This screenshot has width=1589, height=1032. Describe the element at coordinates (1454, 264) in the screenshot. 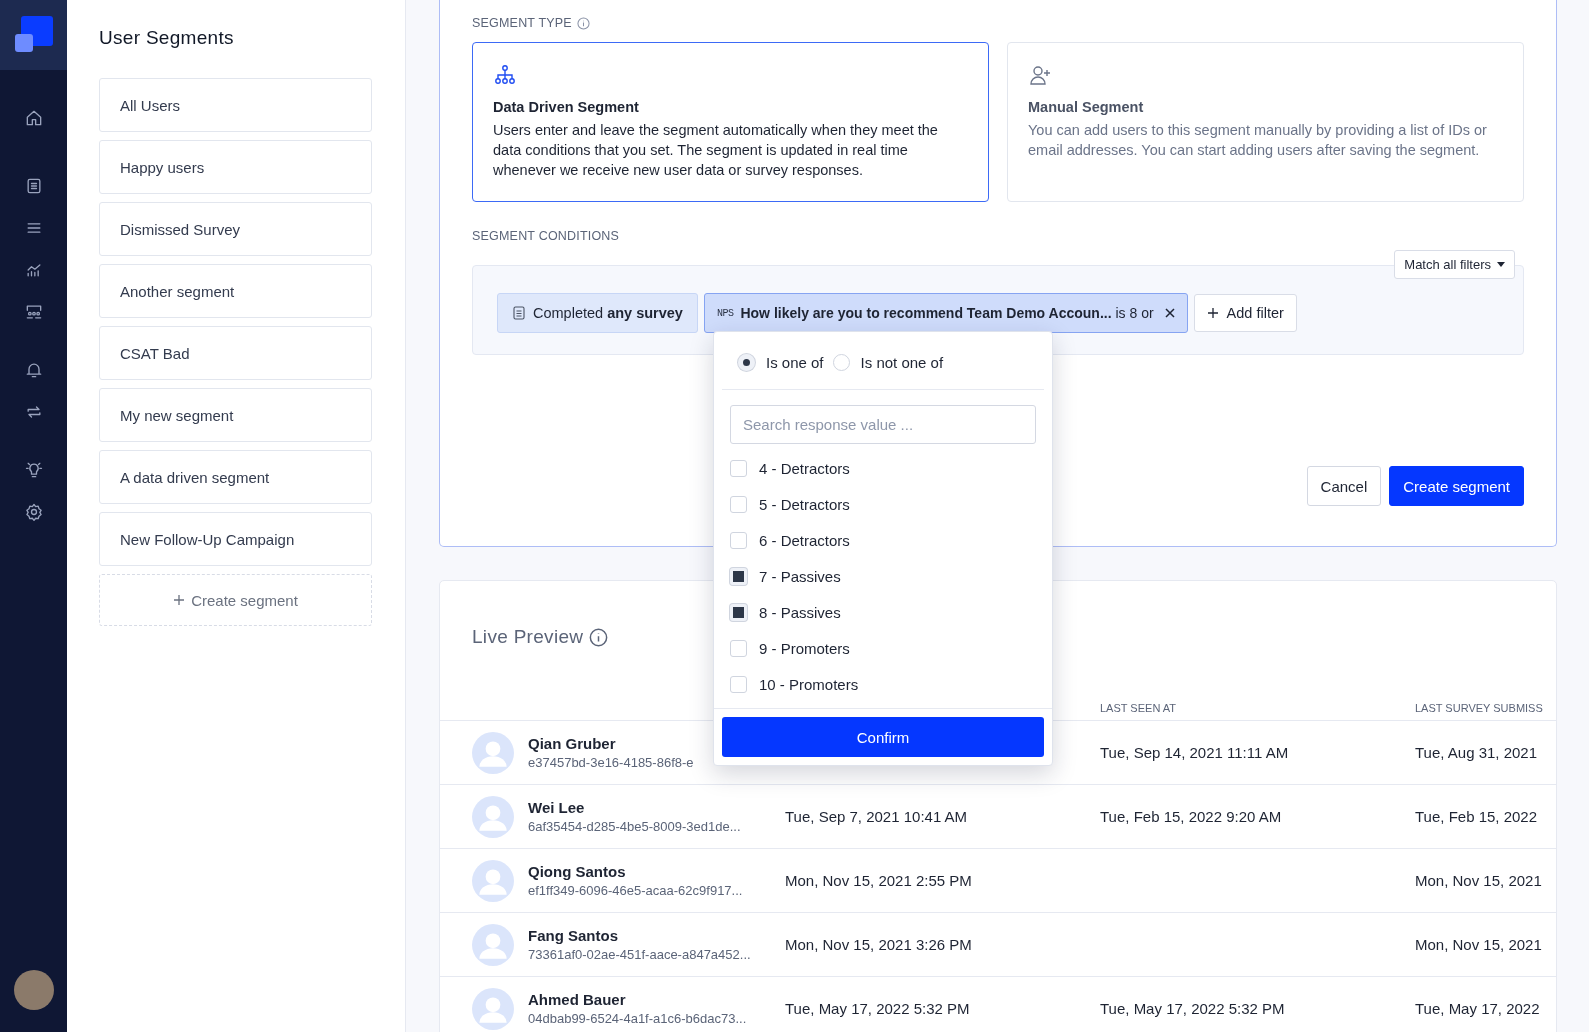

I see `match-filters-dropdown: Match all filters` at that location.